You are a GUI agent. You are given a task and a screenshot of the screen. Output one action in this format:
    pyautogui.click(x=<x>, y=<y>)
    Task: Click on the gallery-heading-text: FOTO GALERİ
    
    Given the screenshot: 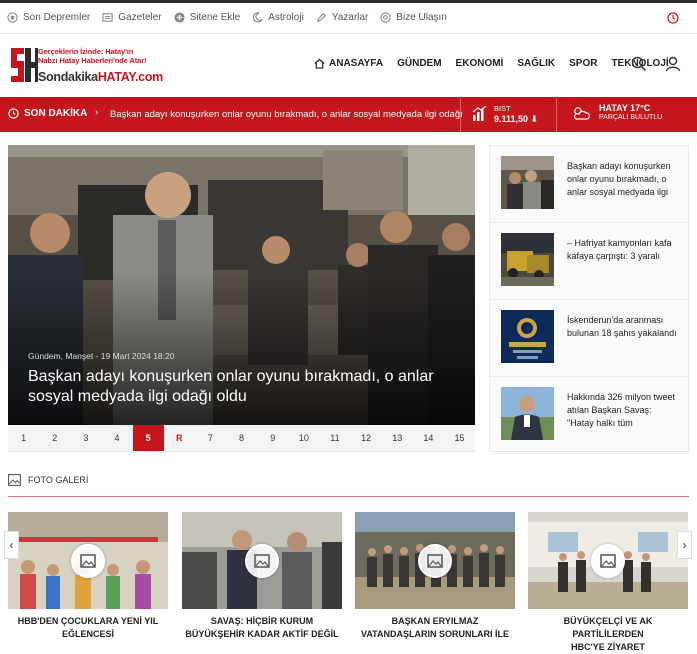 What is the action you would take?
    pyautogui.click(x=58, y=480)
    